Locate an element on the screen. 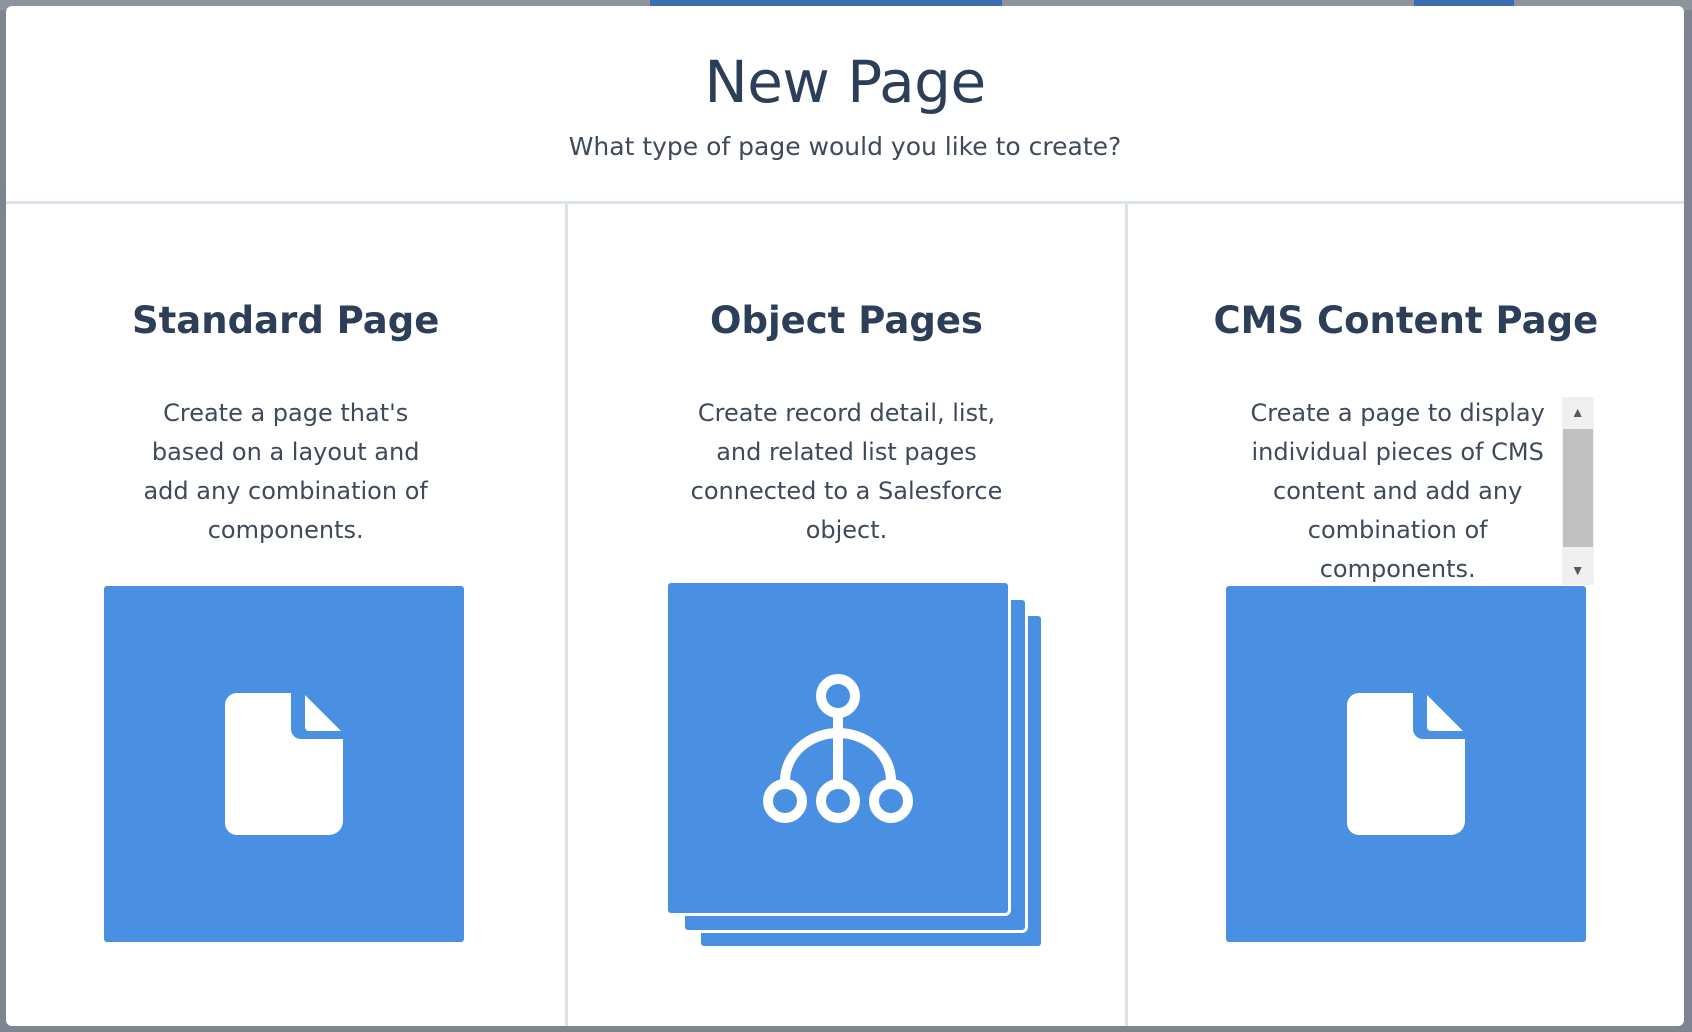 This screenshot has height=1032, width=1692. cms-content-page-tile is located at coordinates (1405, 764).